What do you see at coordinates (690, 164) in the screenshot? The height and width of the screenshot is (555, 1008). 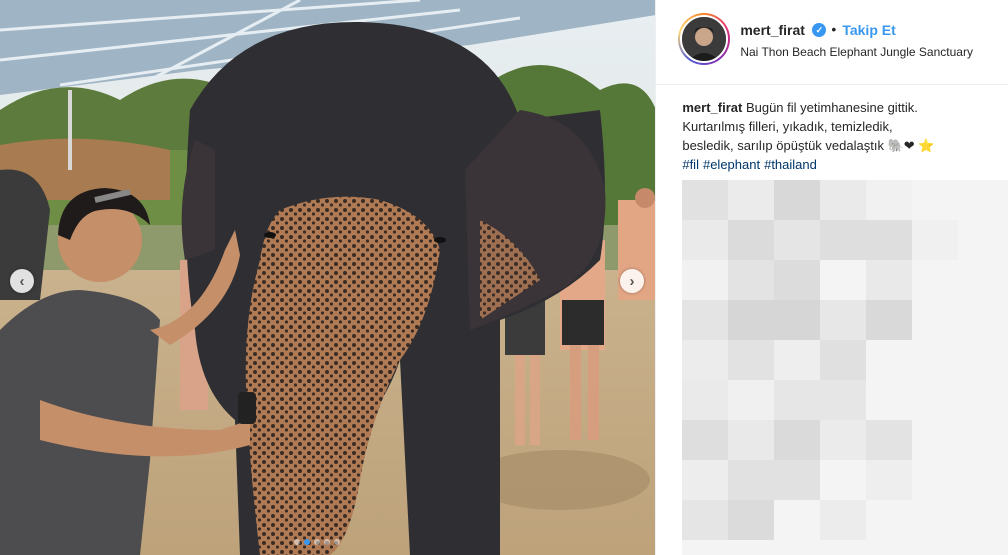 I see `hashtag-link: #fil` at bounding box center [690, 164].